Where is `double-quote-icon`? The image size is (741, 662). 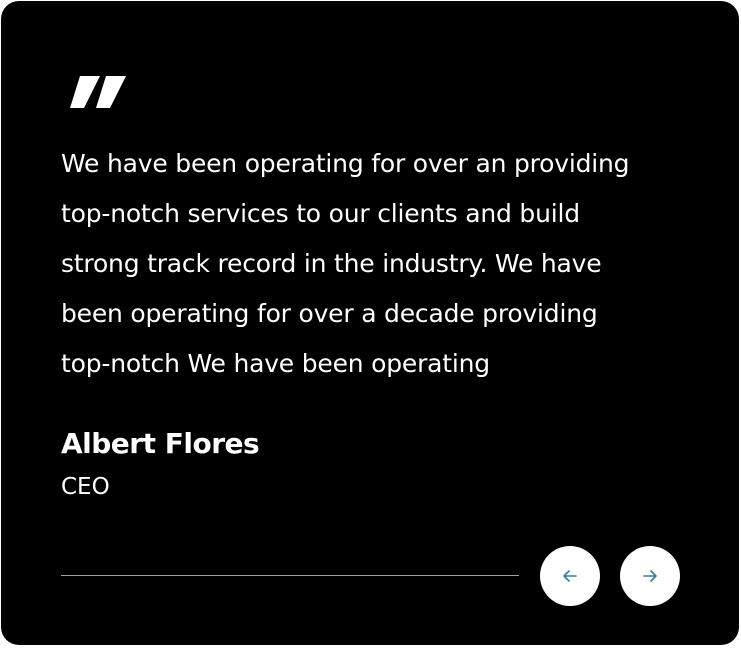
double-quote-icon is located at coordinates (98, 92).